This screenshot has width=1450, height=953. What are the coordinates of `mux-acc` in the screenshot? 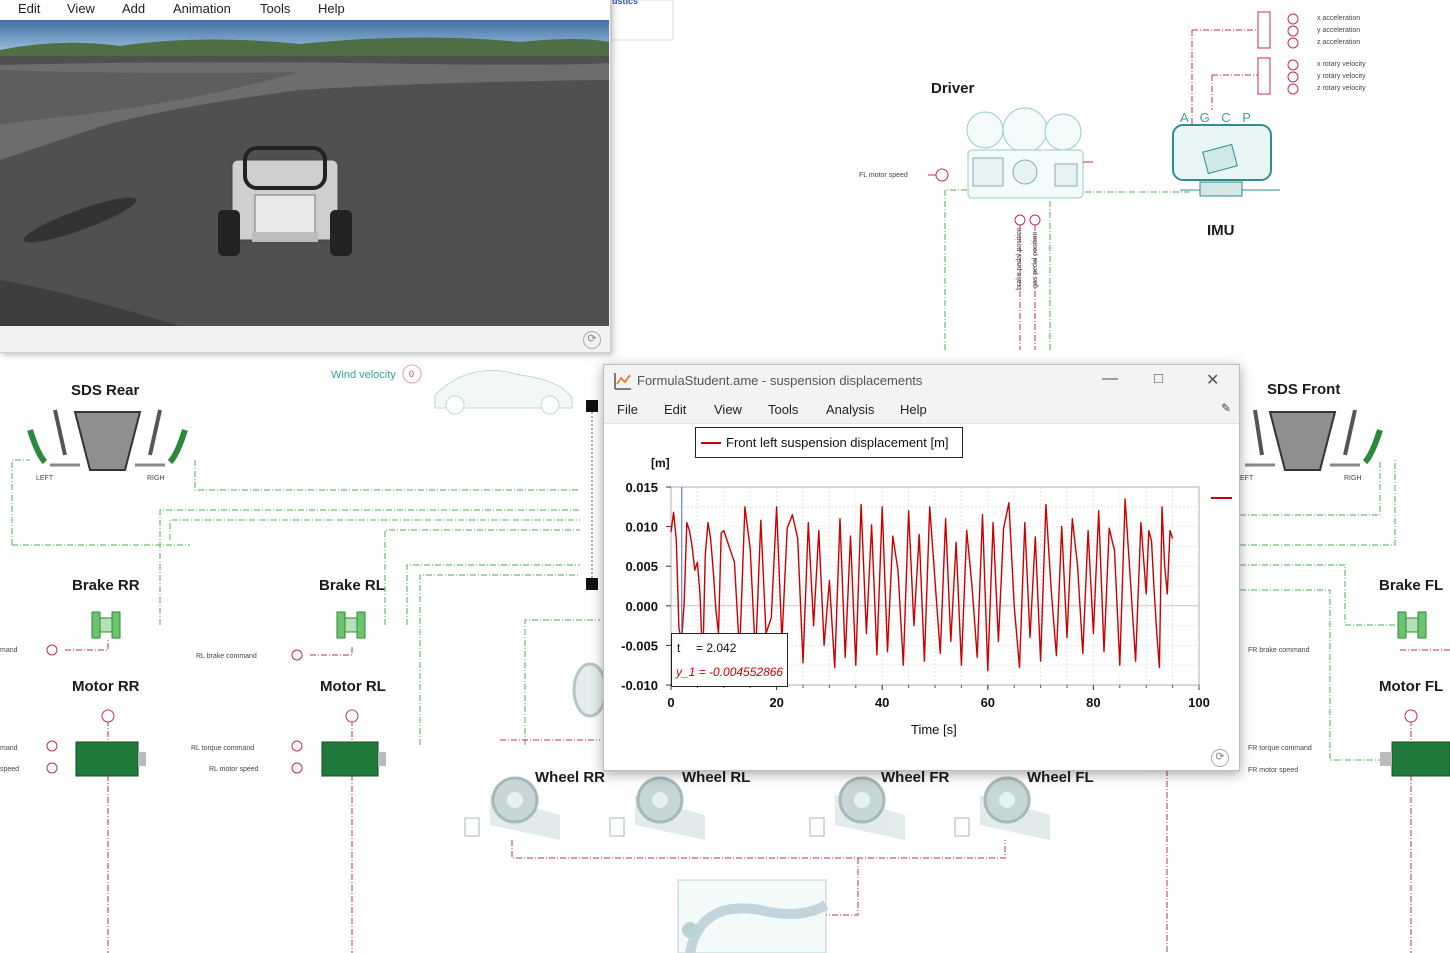 It's located at (1278, 30).